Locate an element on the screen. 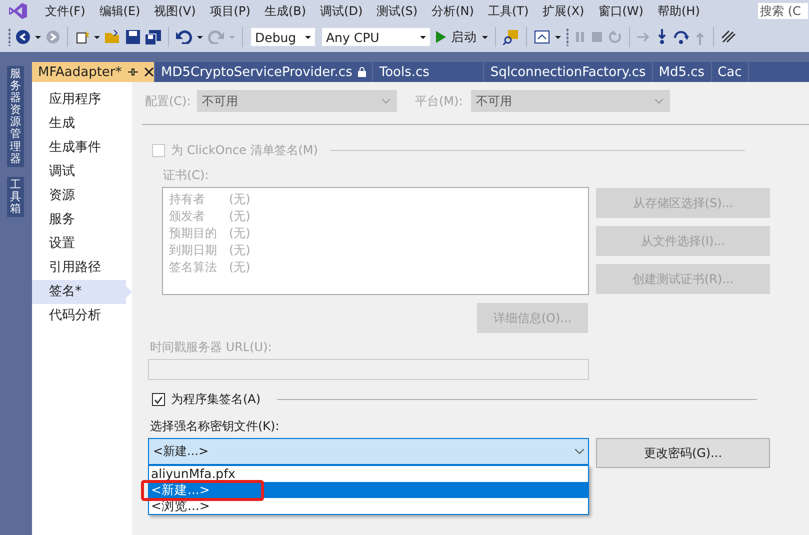 The image size is (809, 535). dropdown-option: aliyunMfa.pfx is located at coordinates (368, 474).